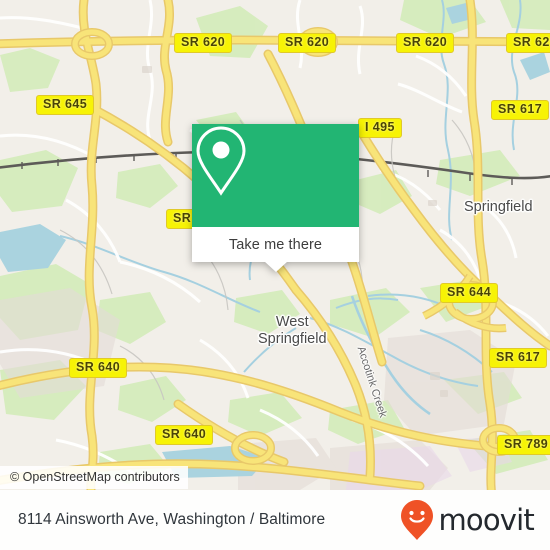 The height and width of the screenshot is (550, 550). Describe the element at coordinates (292, 322) in the screenshot. I see `place-label-line: West` at that location.